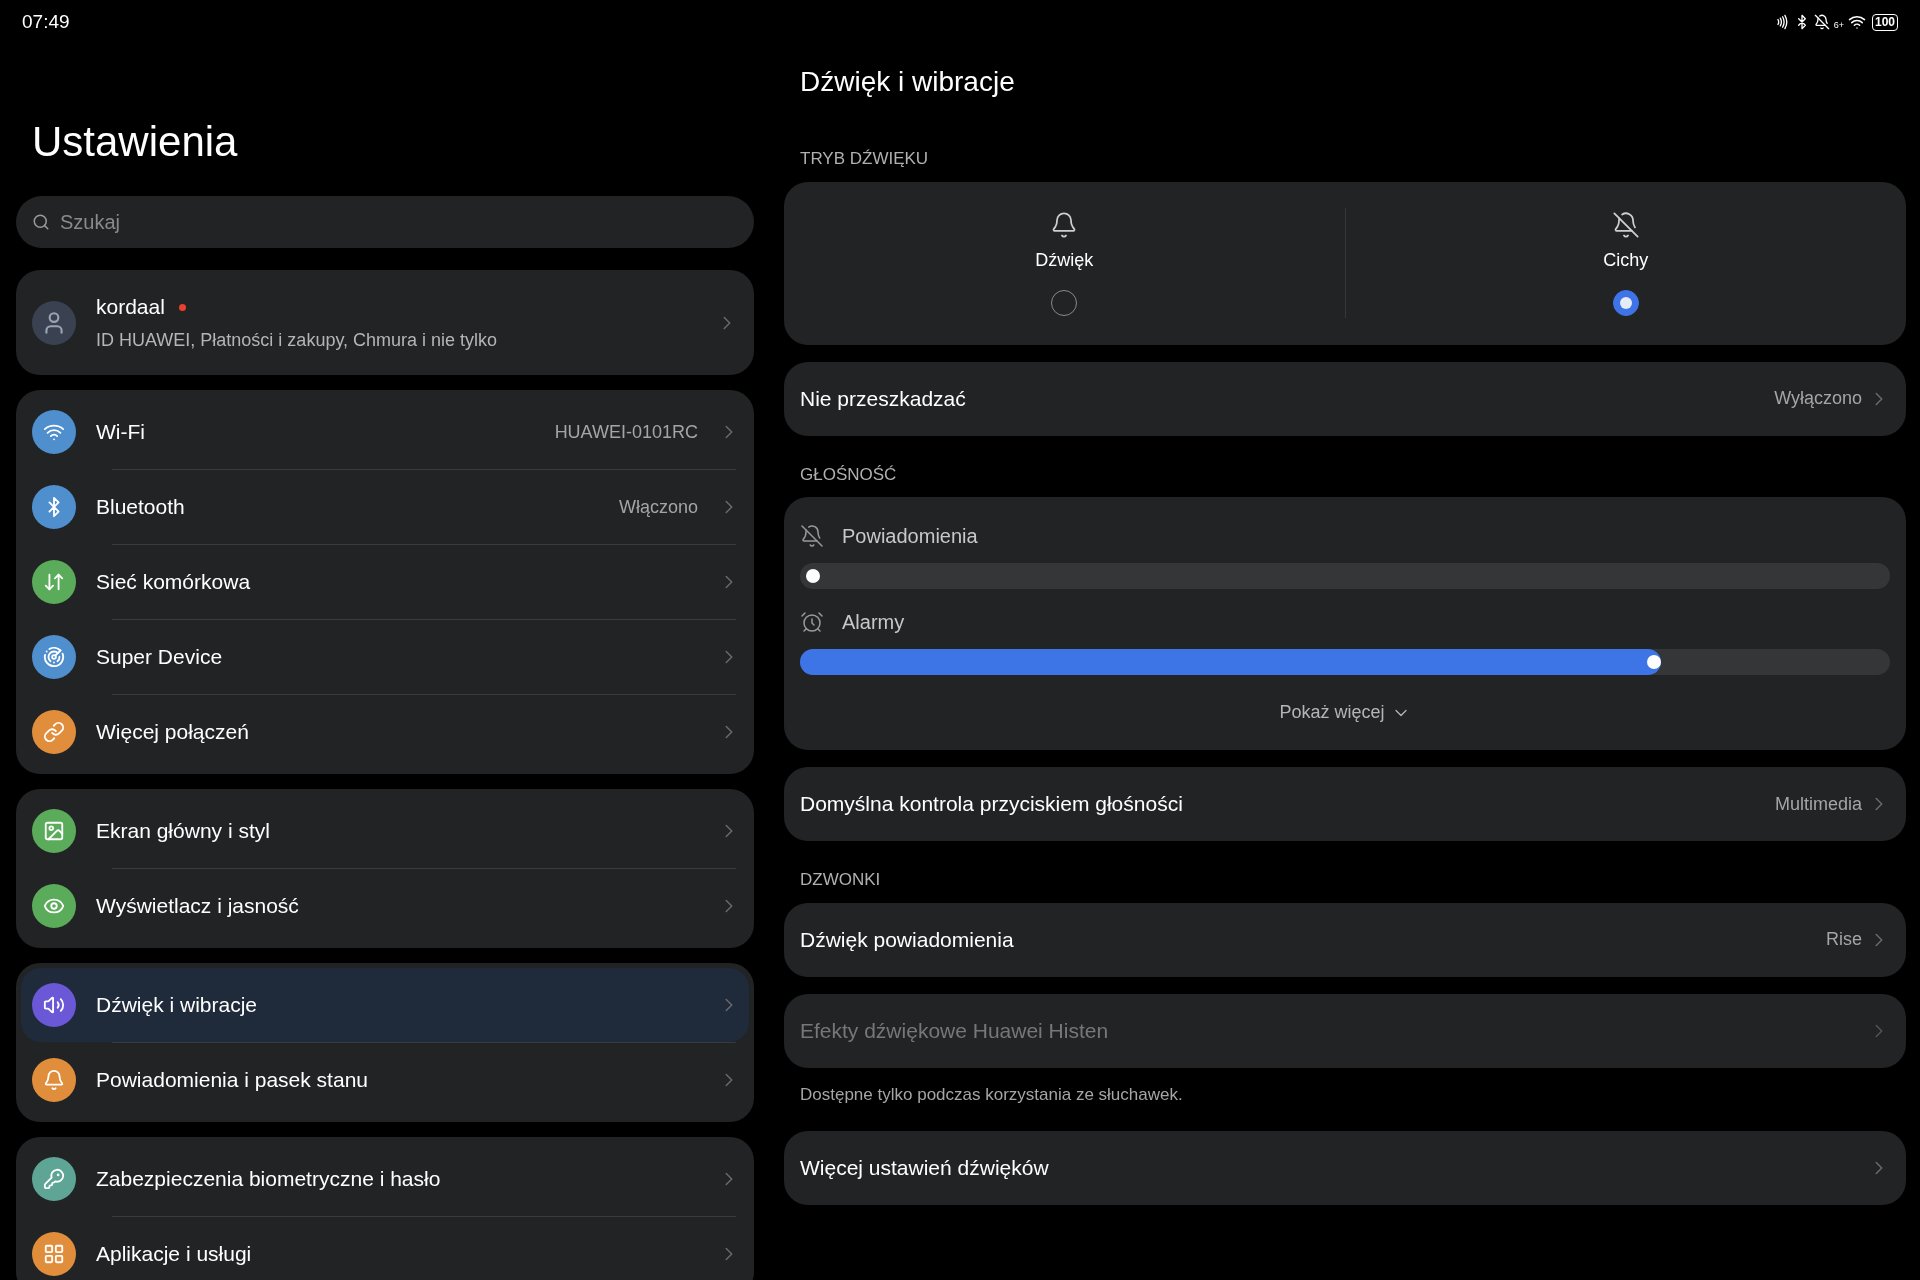 The height and width of the screenshot is (1280, 1920). What do you see at coordinates (910, 536) in the screenshot?
I see `slider-label: Powiadomienia` at bounding box center [910, 536].